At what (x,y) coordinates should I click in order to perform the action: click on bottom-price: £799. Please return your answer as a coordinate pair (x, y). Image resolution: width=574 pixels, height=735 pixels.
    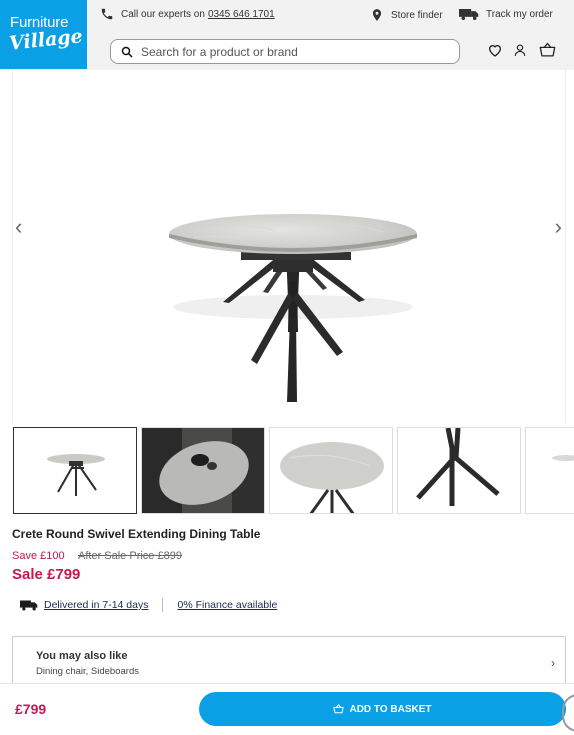
    Looking at the image, I should click on (31, 709).